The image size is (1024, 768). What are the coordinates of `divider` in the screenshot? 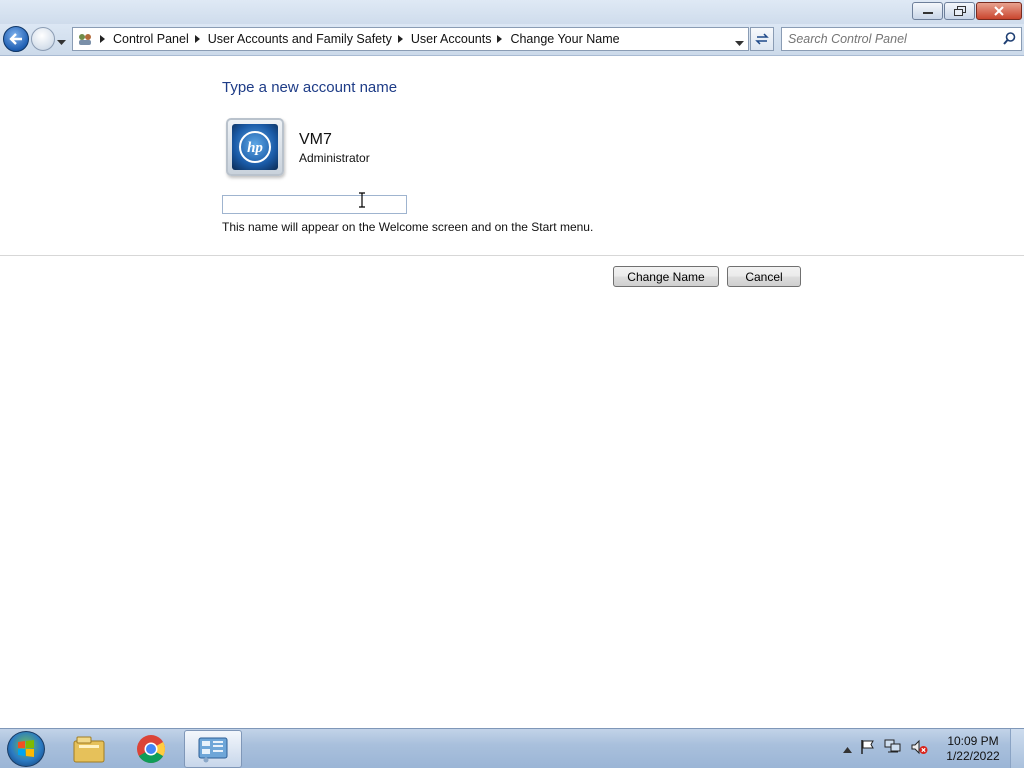 It's located at (512, 255).